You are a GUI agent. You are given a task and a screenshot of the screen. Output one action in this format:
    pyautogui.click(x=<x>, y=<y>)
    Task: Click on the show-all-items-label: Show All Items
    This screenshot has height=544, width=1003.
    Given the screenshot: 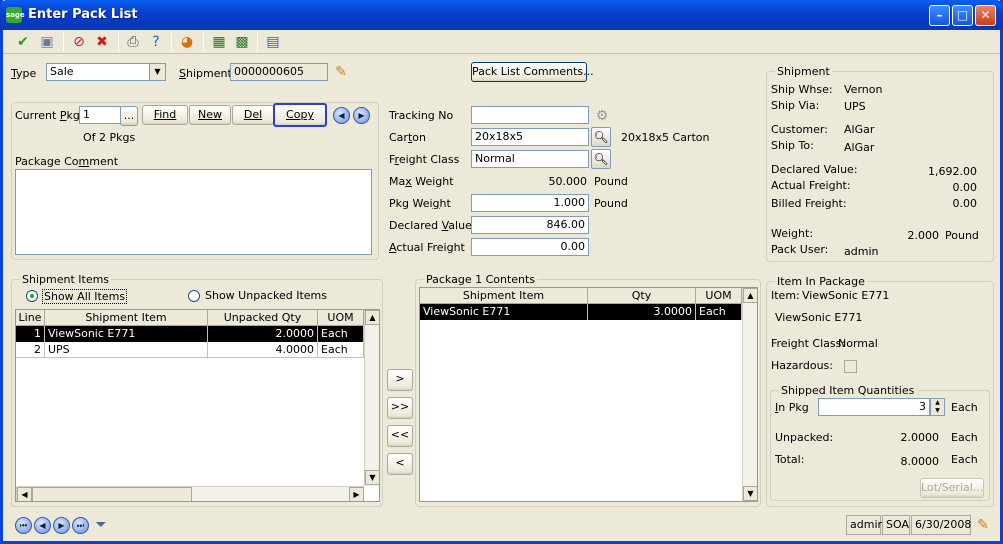 What is the action you would take?
    pyautogui.click(x=85, y=296)
    